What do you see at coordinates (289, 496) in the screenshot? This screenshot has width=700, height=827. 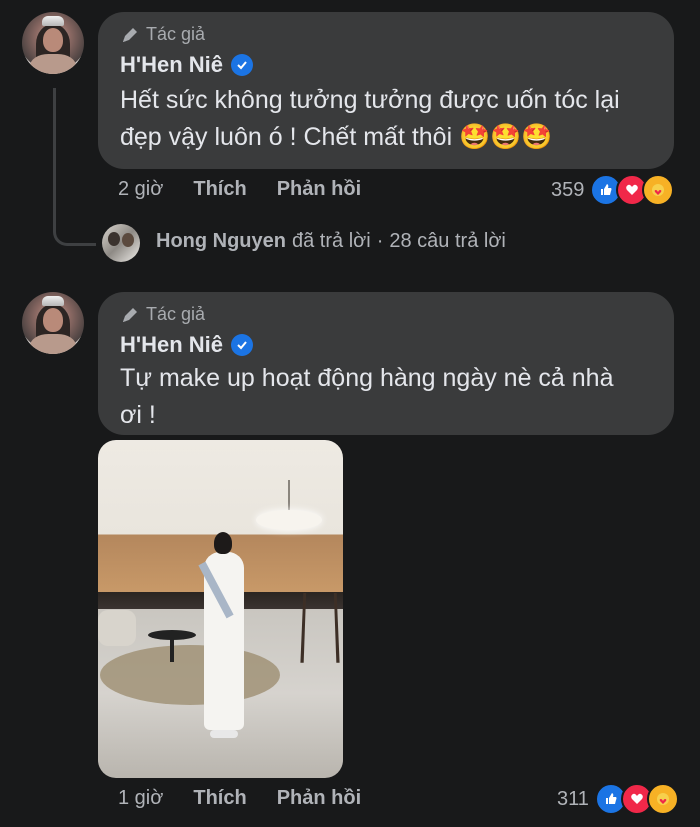 I see `photo-lamp-stem` at bounding box center [289, 496].